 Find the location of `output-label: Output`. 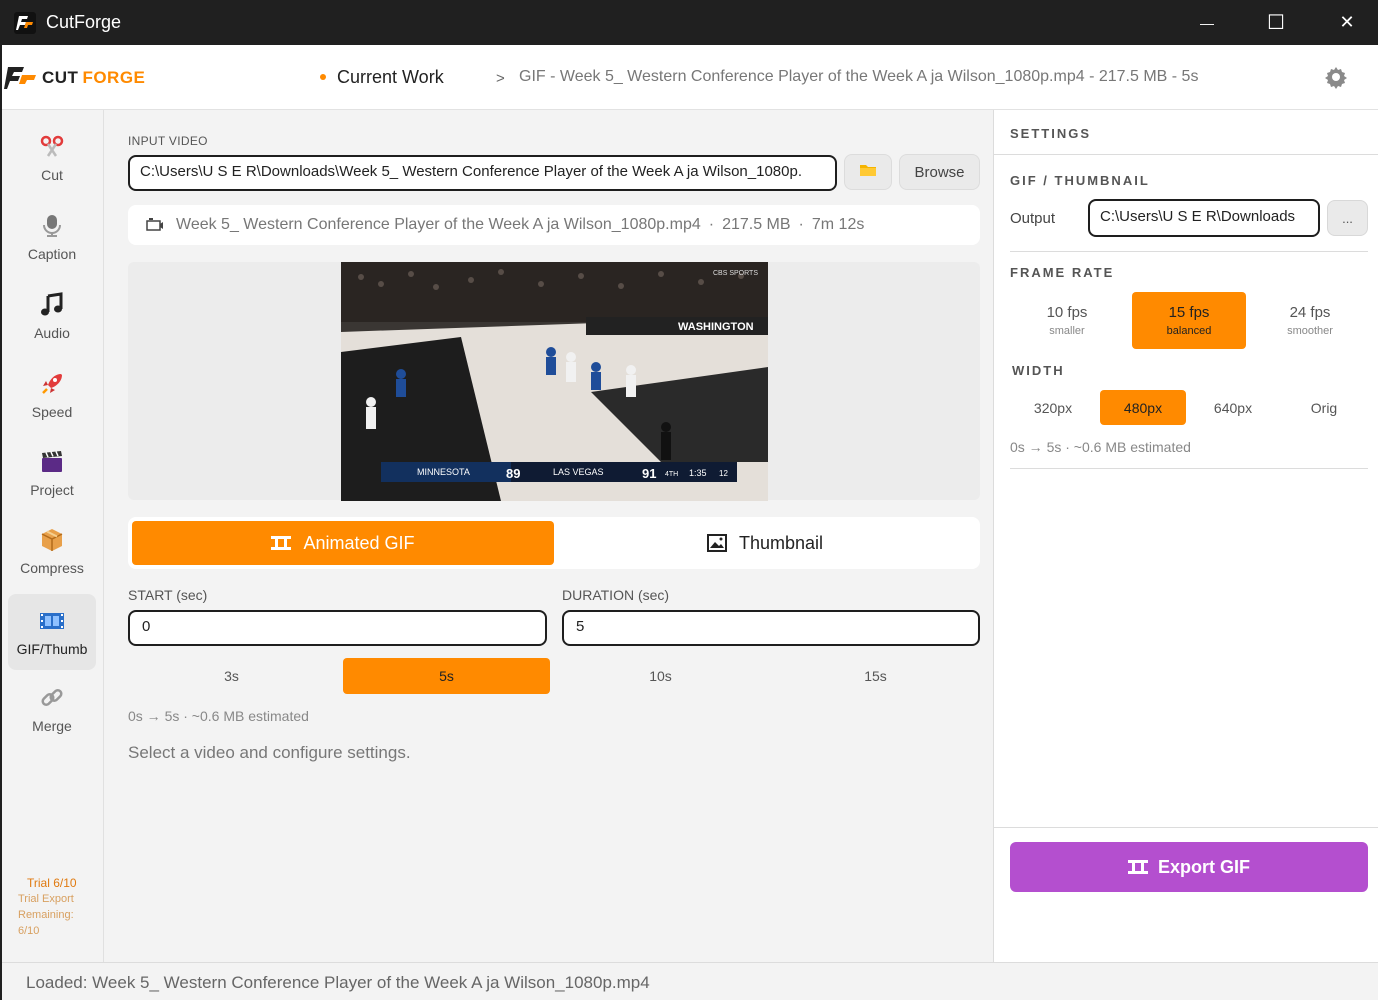

output-label: Output is located at coordinates (1033, 218).